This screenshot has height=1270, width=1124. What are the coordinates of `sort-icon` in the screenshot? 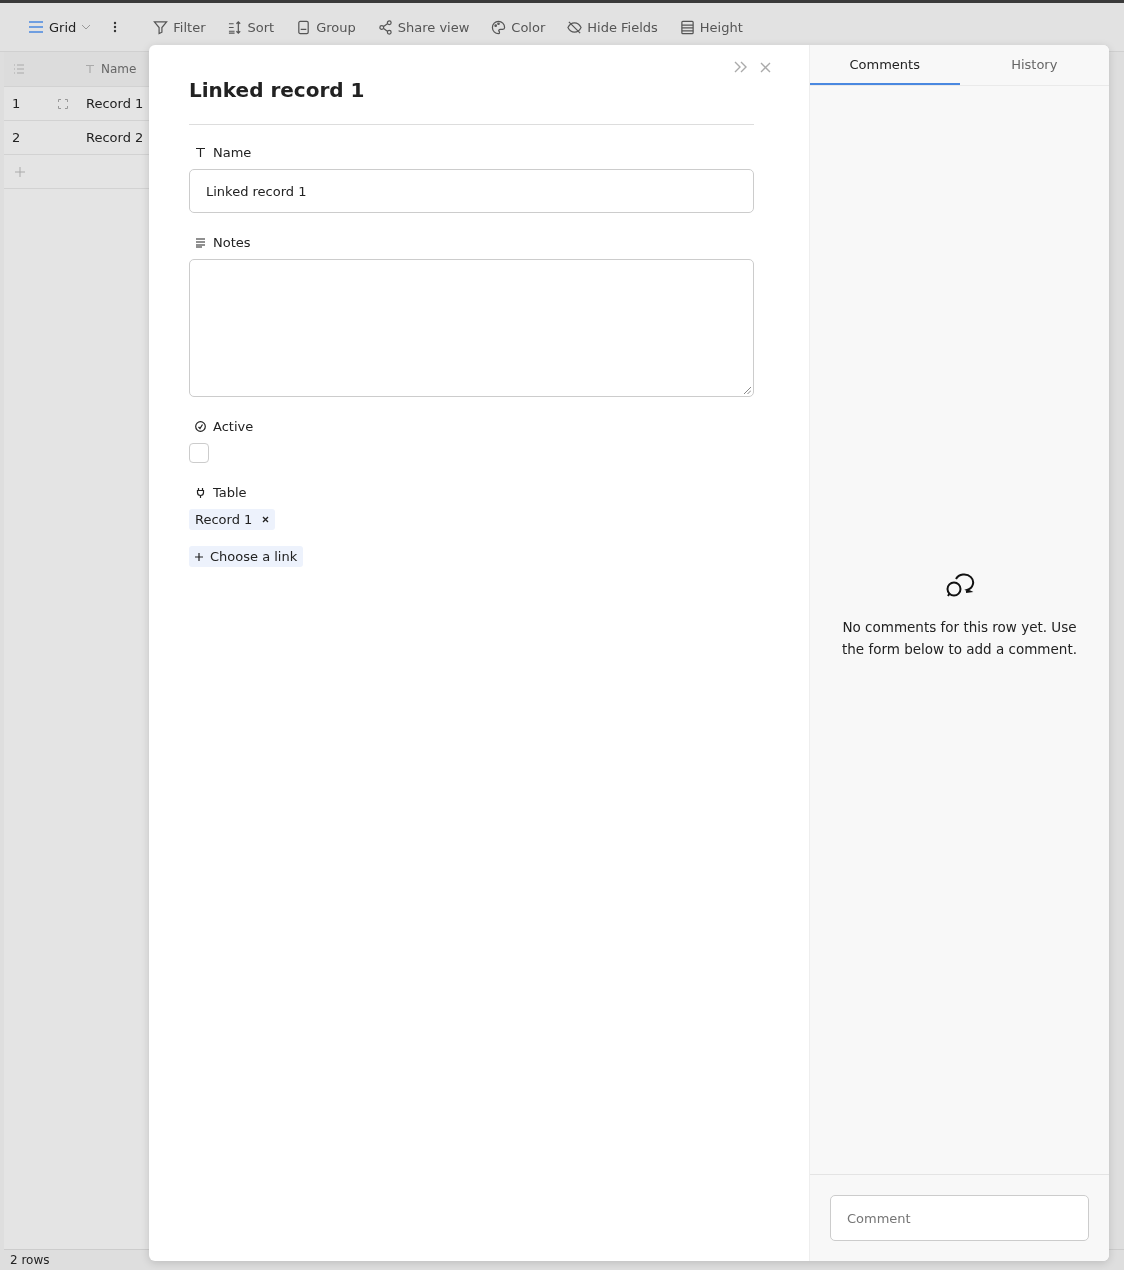 It's located at (235, 27).